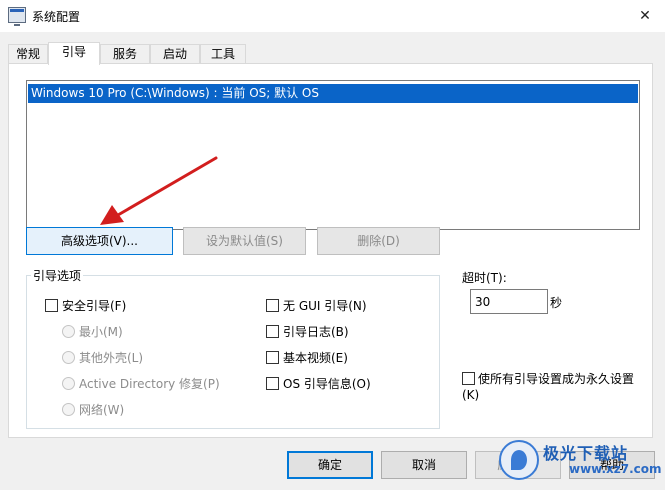 The image size is (665, 490). I want to click on tab-general: 常规, so click(28, 54).